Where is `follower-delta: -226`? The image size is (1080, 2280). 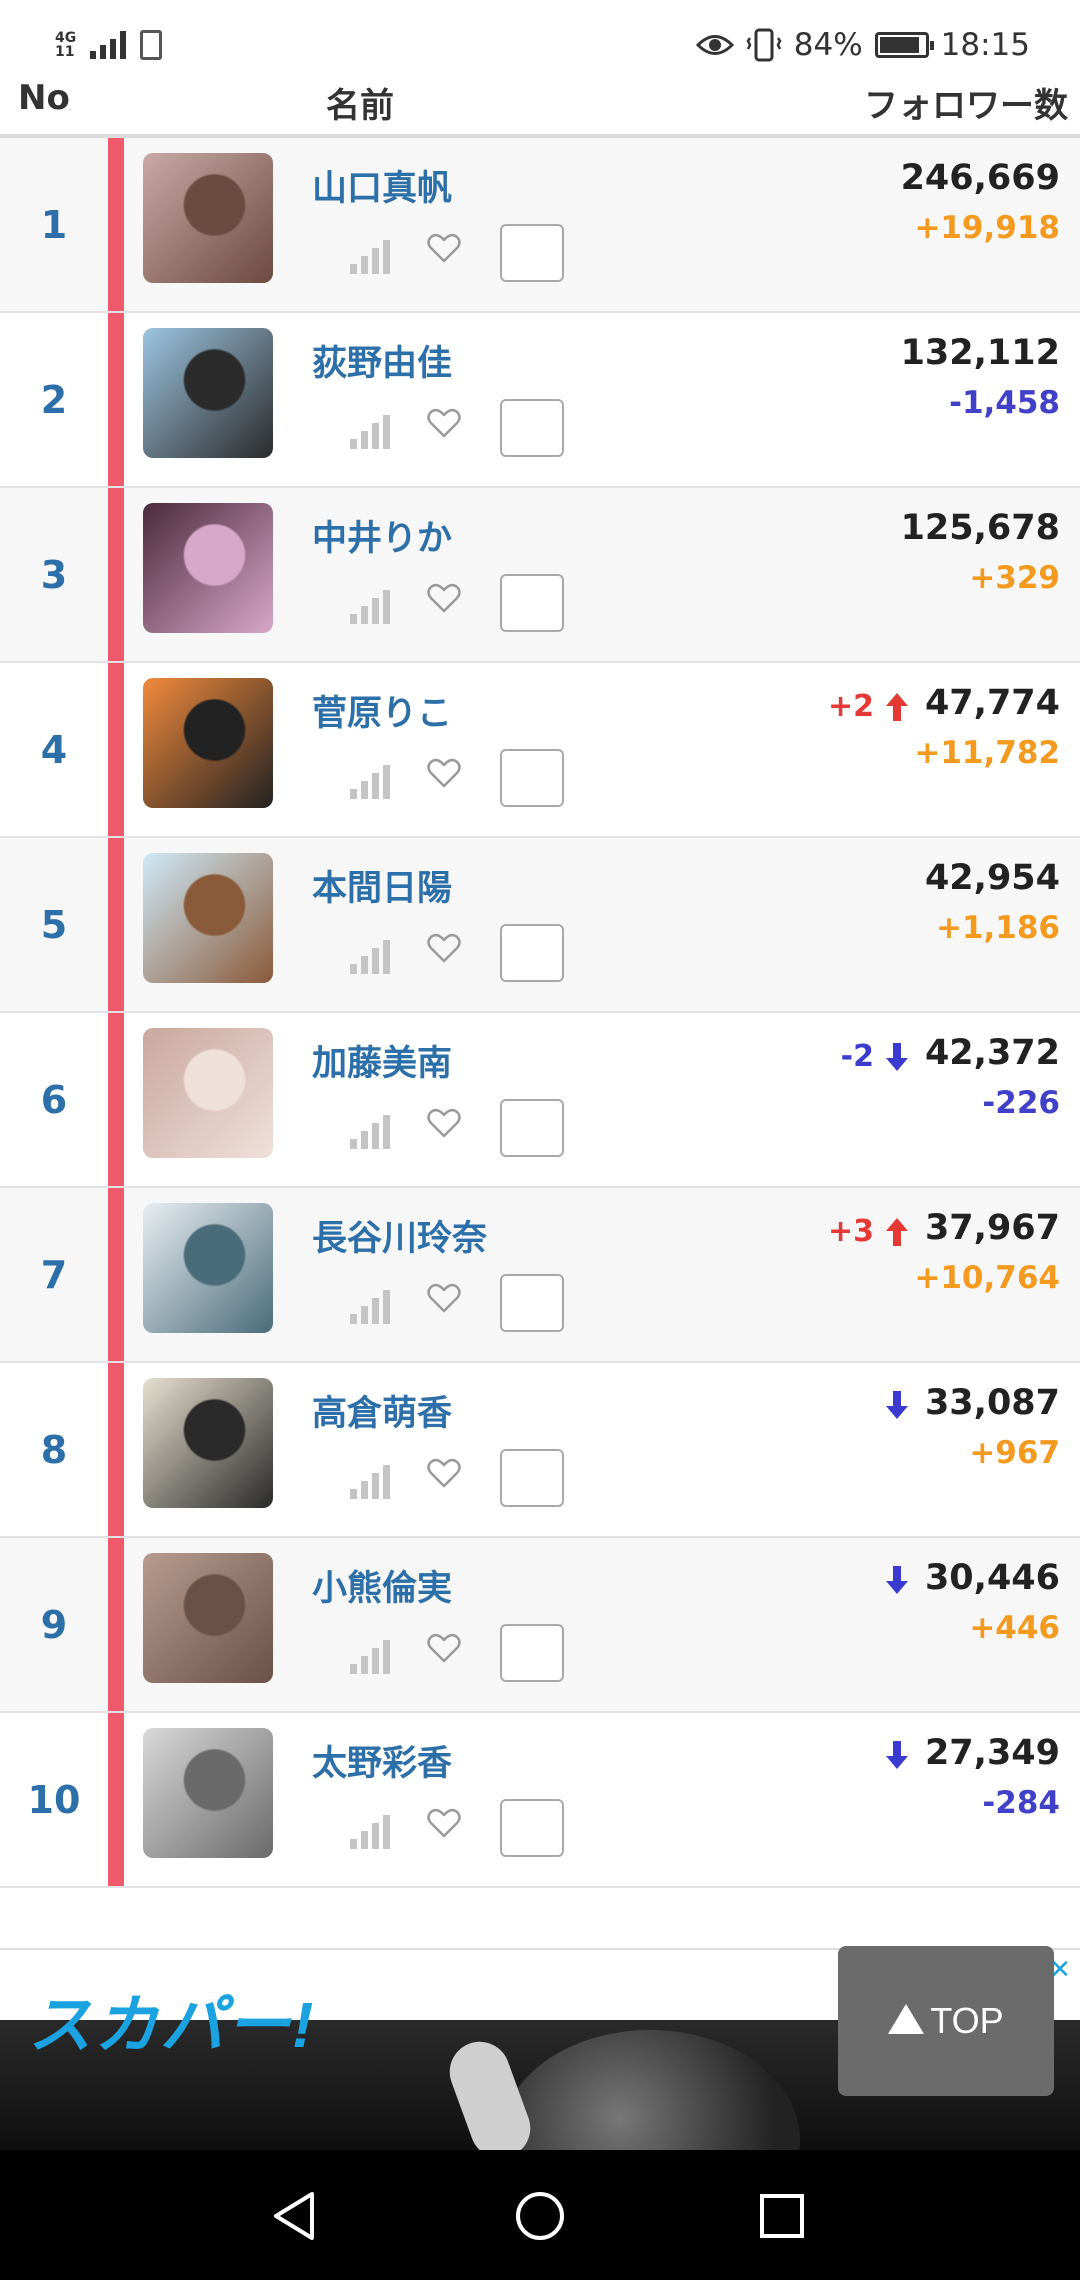 follower-delta: -226 is located at coordinates (1021, 1103).